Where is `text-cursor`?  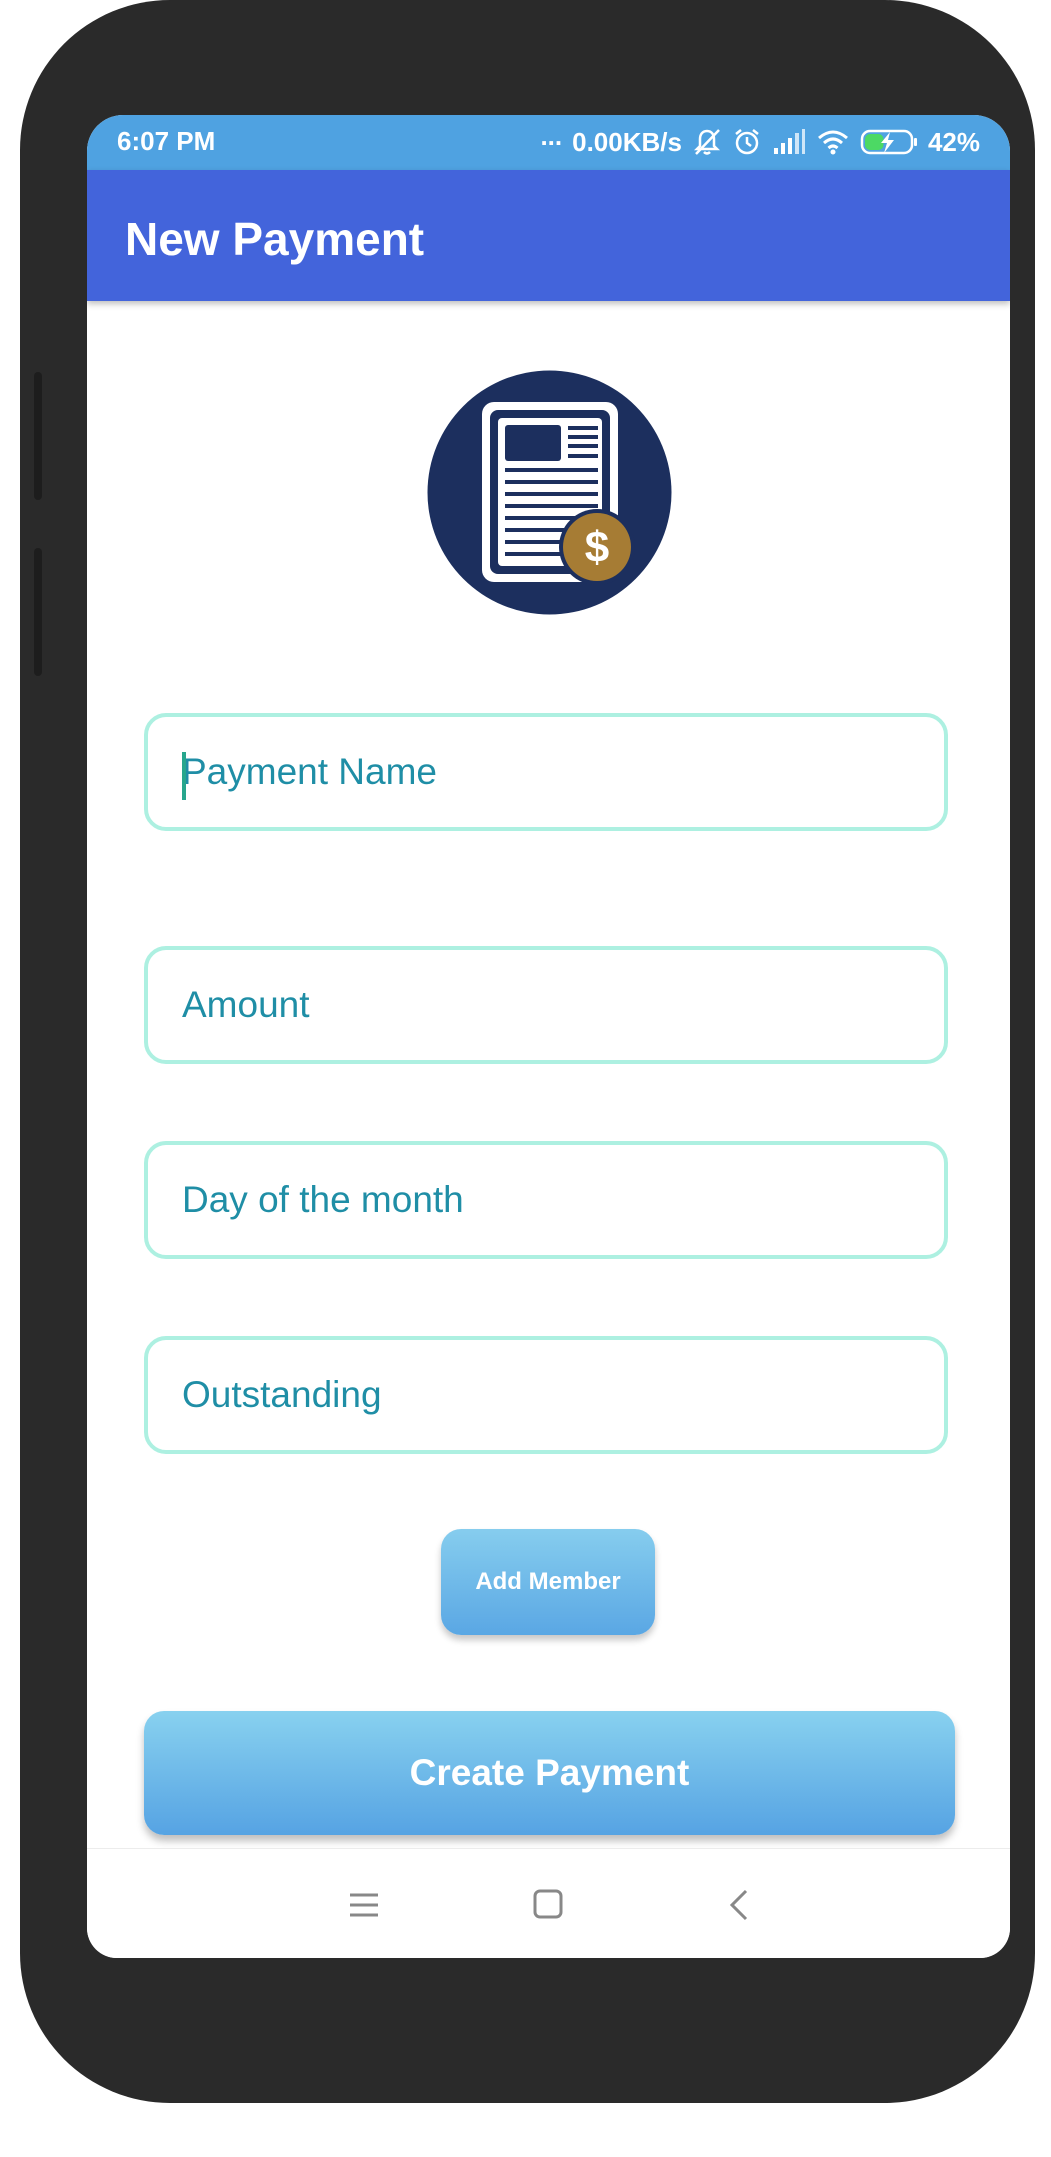 text-cursor is located at coordinates (184, 776).